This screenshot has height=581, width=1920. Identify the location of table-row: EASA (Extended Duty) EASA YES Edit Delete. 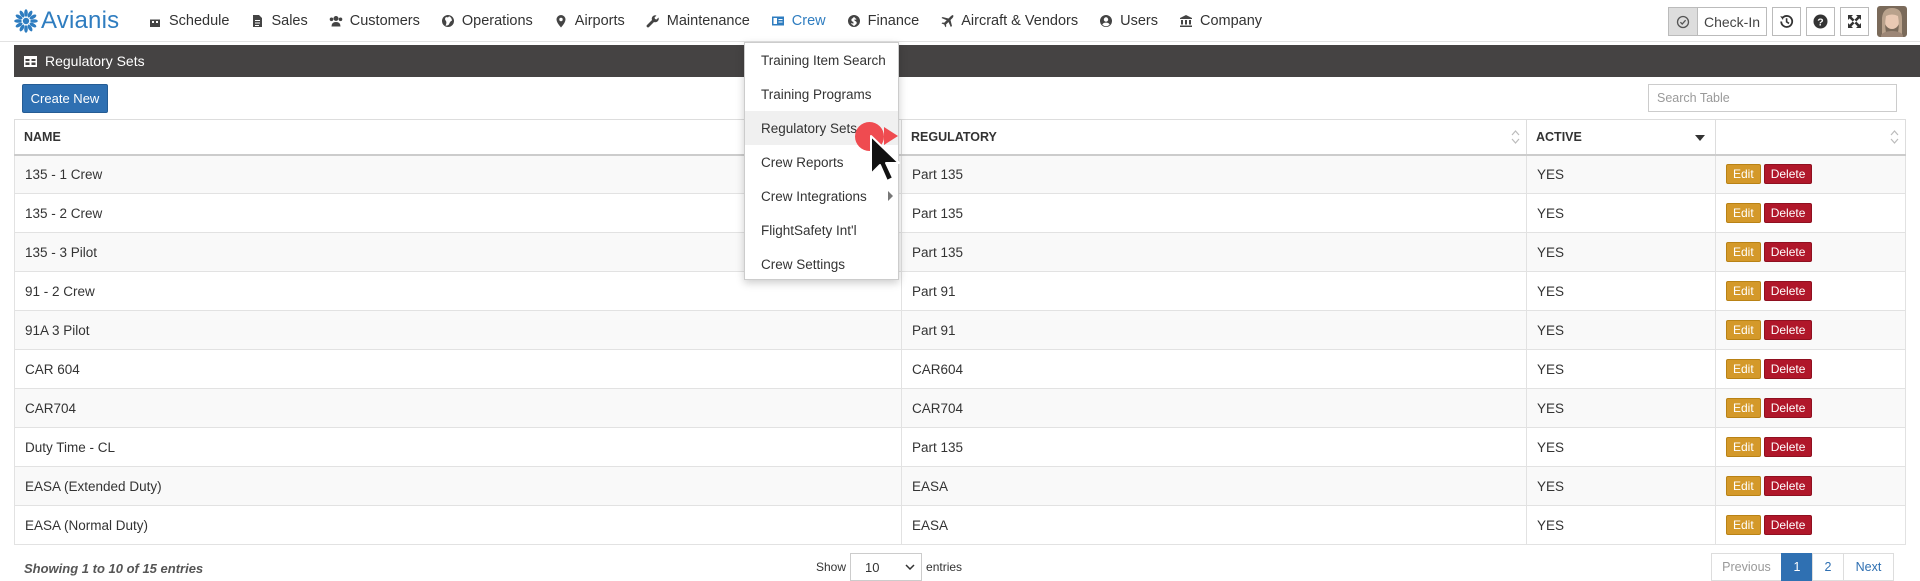
(960, 486).